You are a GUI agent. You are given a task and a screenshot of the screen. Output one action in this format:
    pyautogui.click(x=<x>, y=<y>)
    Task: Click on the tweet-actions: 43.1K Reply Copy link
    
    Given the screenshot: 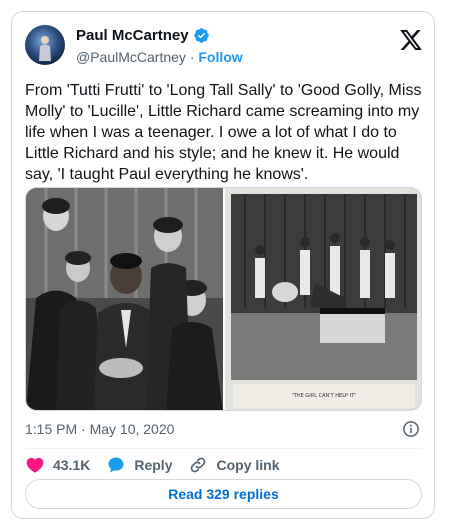 What is the action you would take?
    pyautogui.click(x=160, y=465)
    